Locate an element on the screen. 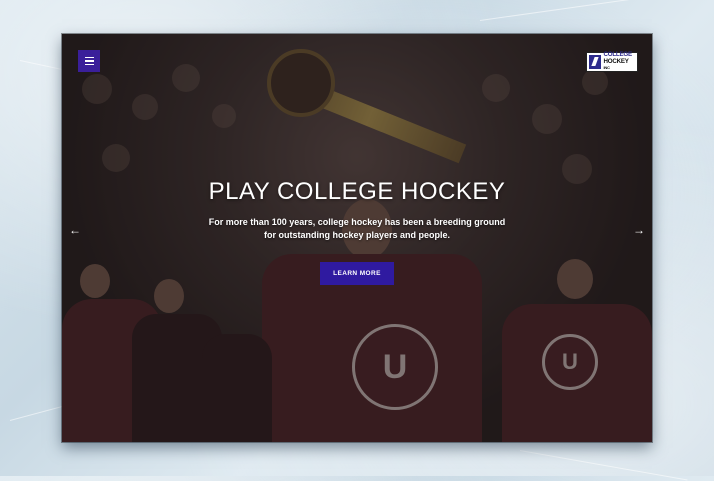 The width and height of the screenshot is (714, 481). menu-button is located at coordinates (89, 61).